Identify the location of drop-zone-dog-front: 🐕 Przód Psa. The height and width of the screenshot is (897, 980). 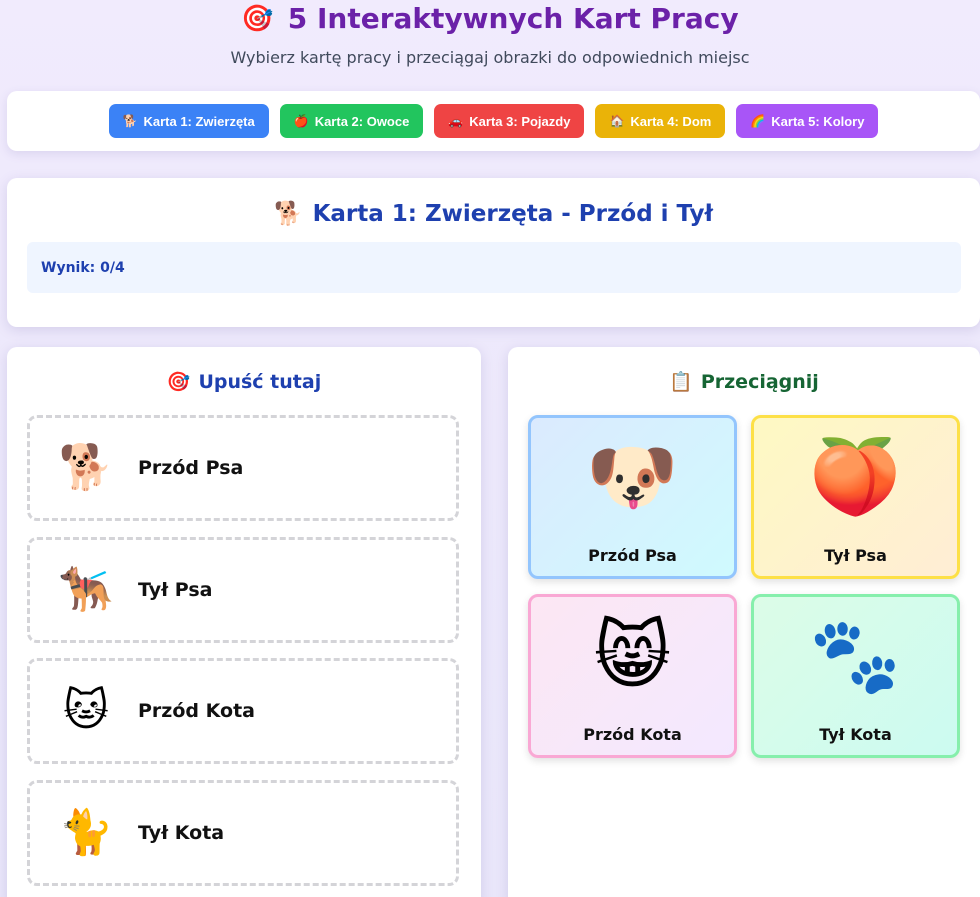
(243, 468).